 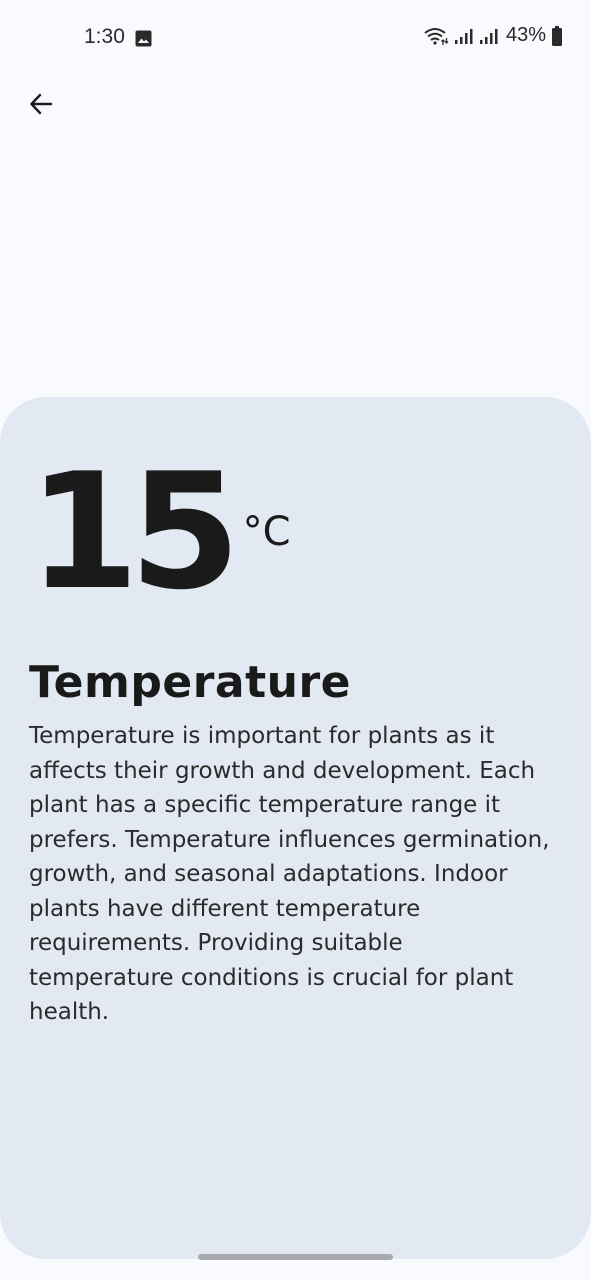 I want to click on temperature-value: 15, so click(x=134, y=531).